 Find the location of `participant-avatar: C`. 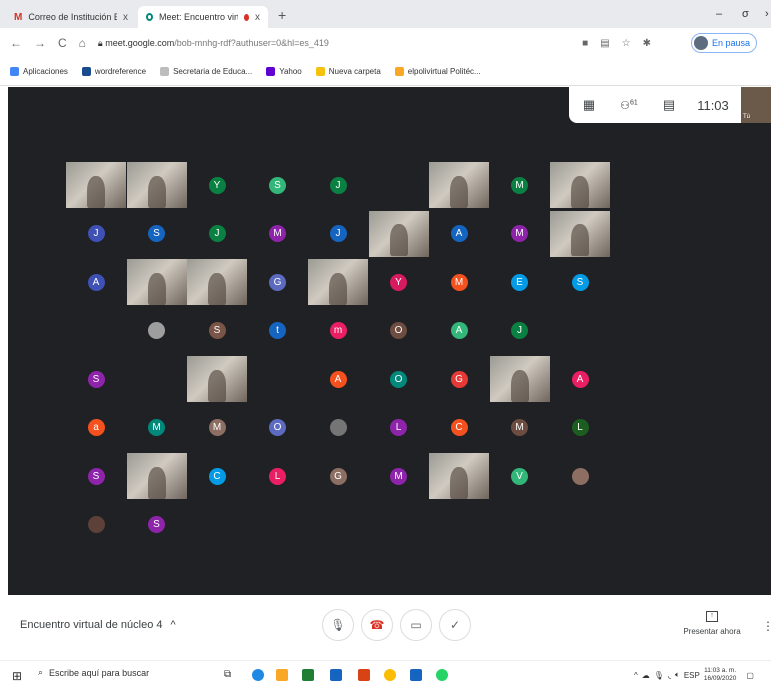

participant-avatar: C is located at coordinates (459, 427).